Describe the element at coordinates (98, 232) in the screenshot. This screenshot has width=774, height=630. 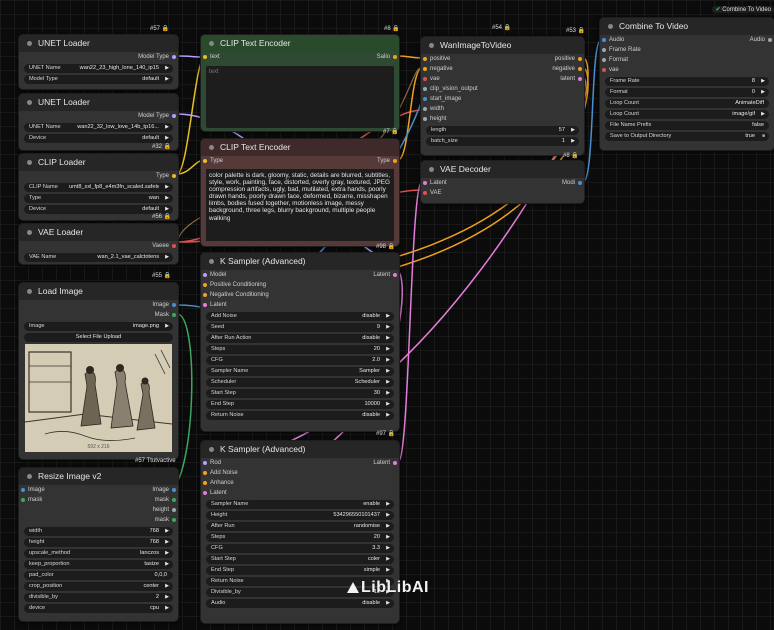
I see `node-title: VAE Loader` at that location.